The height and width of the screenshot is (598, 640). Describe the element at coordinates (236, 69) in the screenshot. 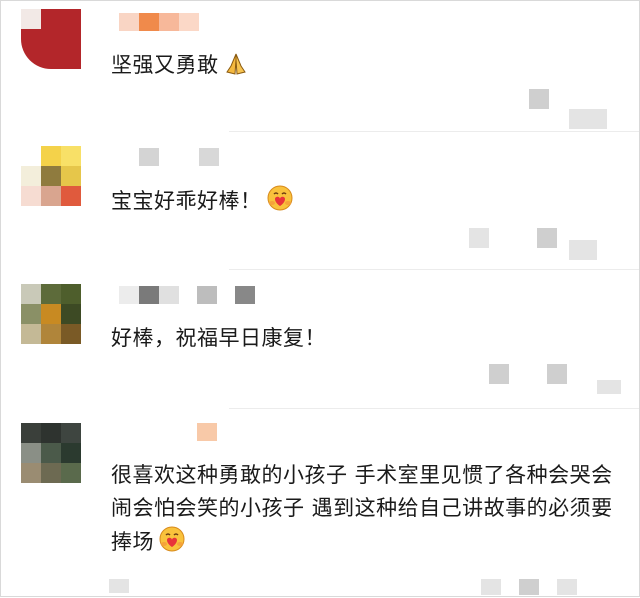

I see `pray-icon` at that location.